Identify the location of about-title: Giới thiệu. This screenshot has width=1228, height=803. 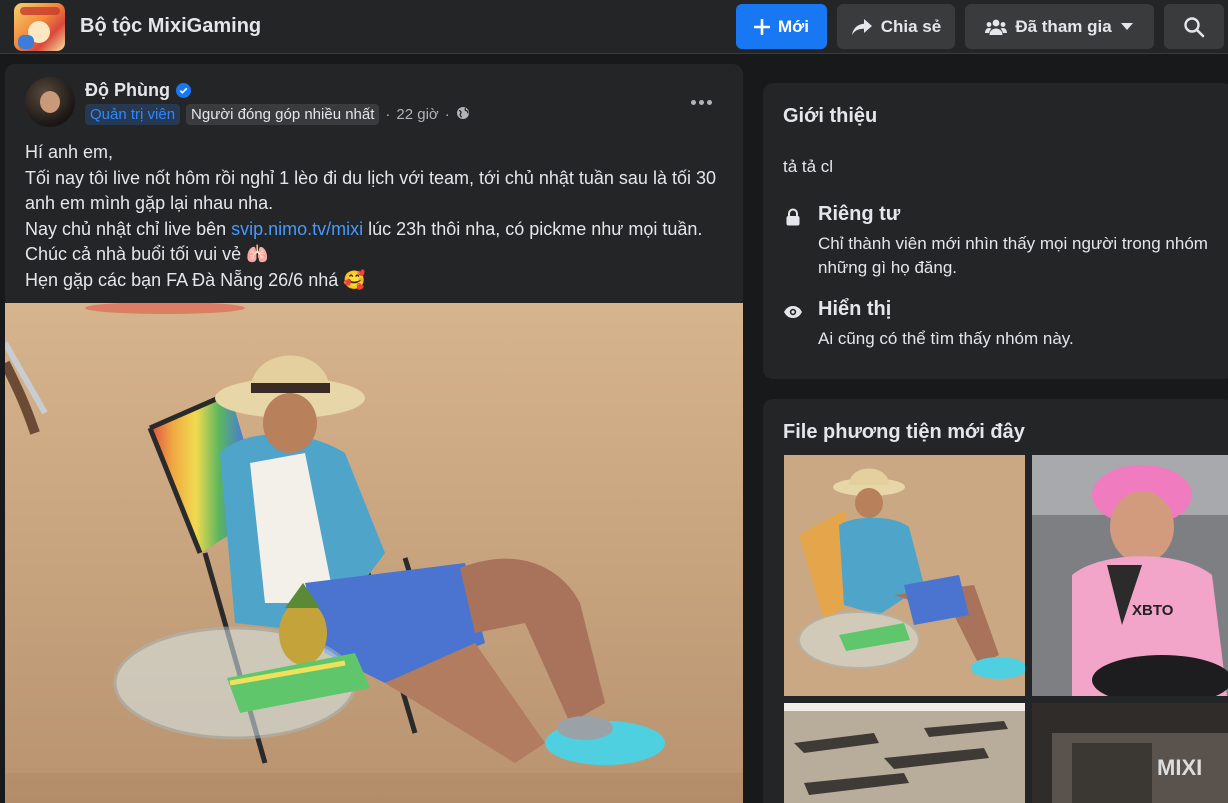
(830, 116).